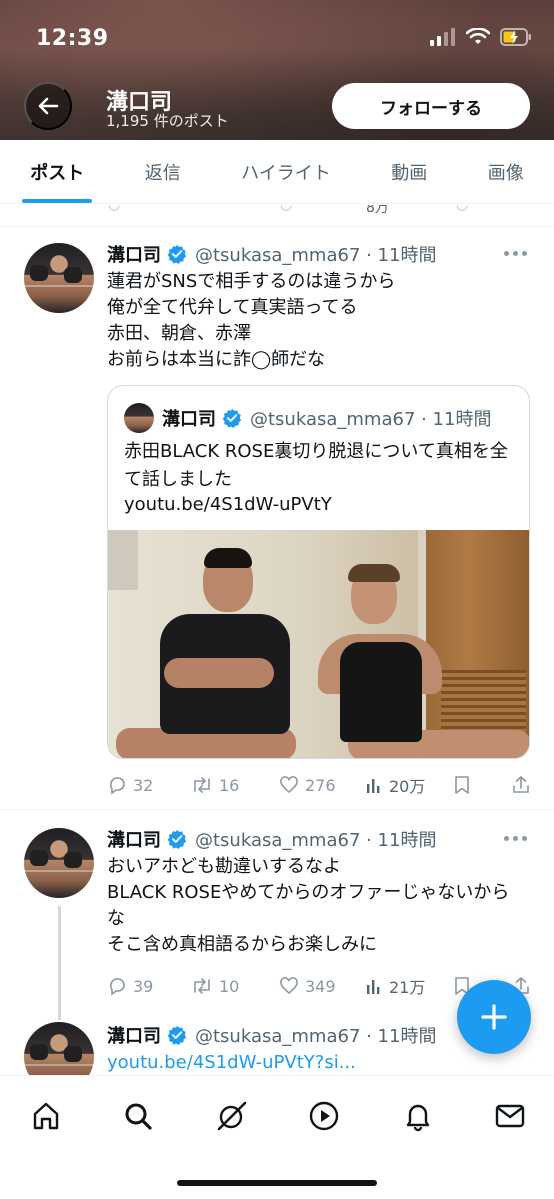  I want to click on arrow-left-icon, so click(48, 106).